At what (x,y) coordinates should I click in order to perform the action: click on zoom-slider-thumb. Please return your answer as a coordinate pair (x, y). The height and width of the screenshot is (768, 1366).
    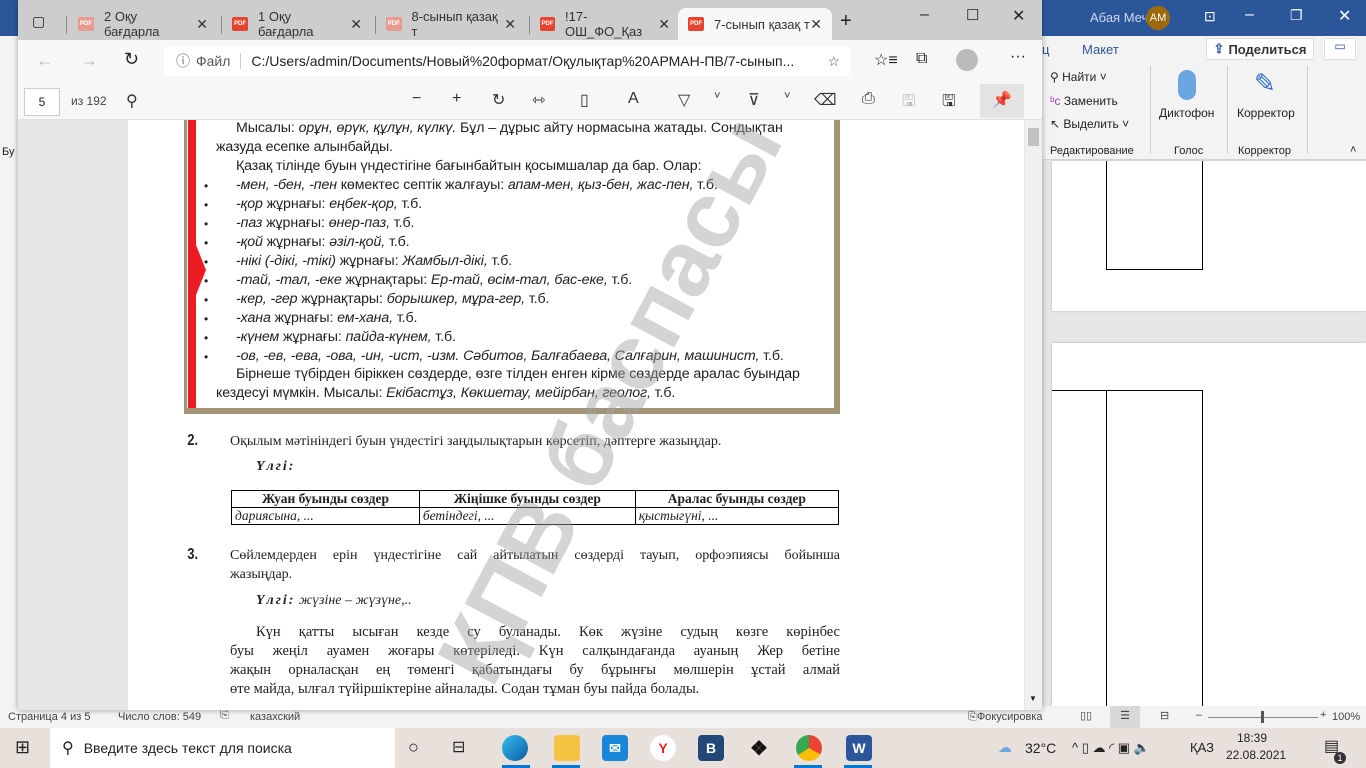
    Looking at the image, I should click on (1262, 717).